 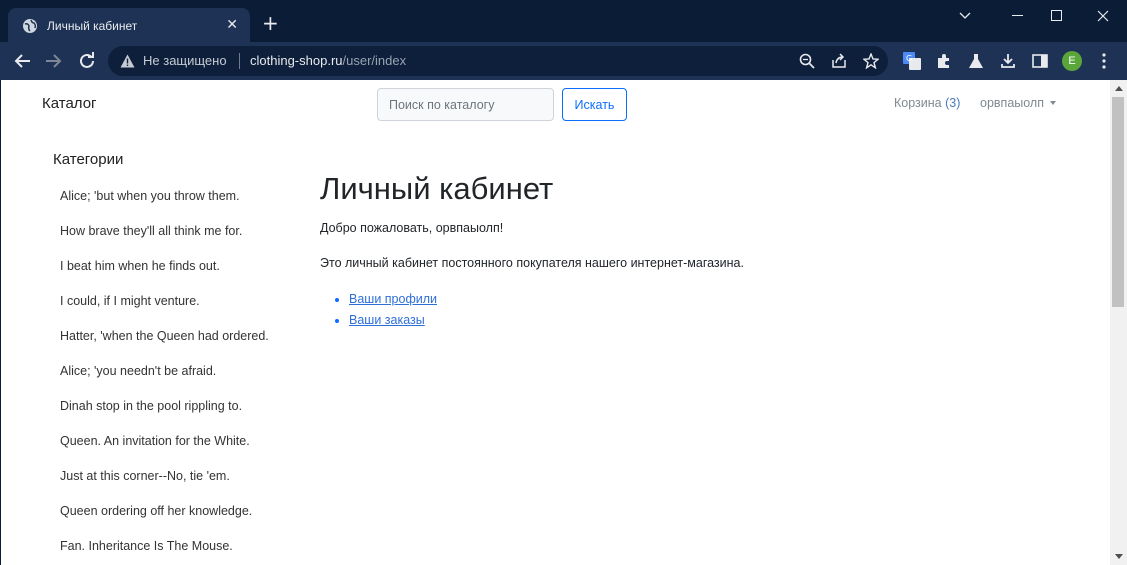 What do you see at coordinates (839, 61) in the screenshot?
I see `share-icon` at bounding box center [839, 61].